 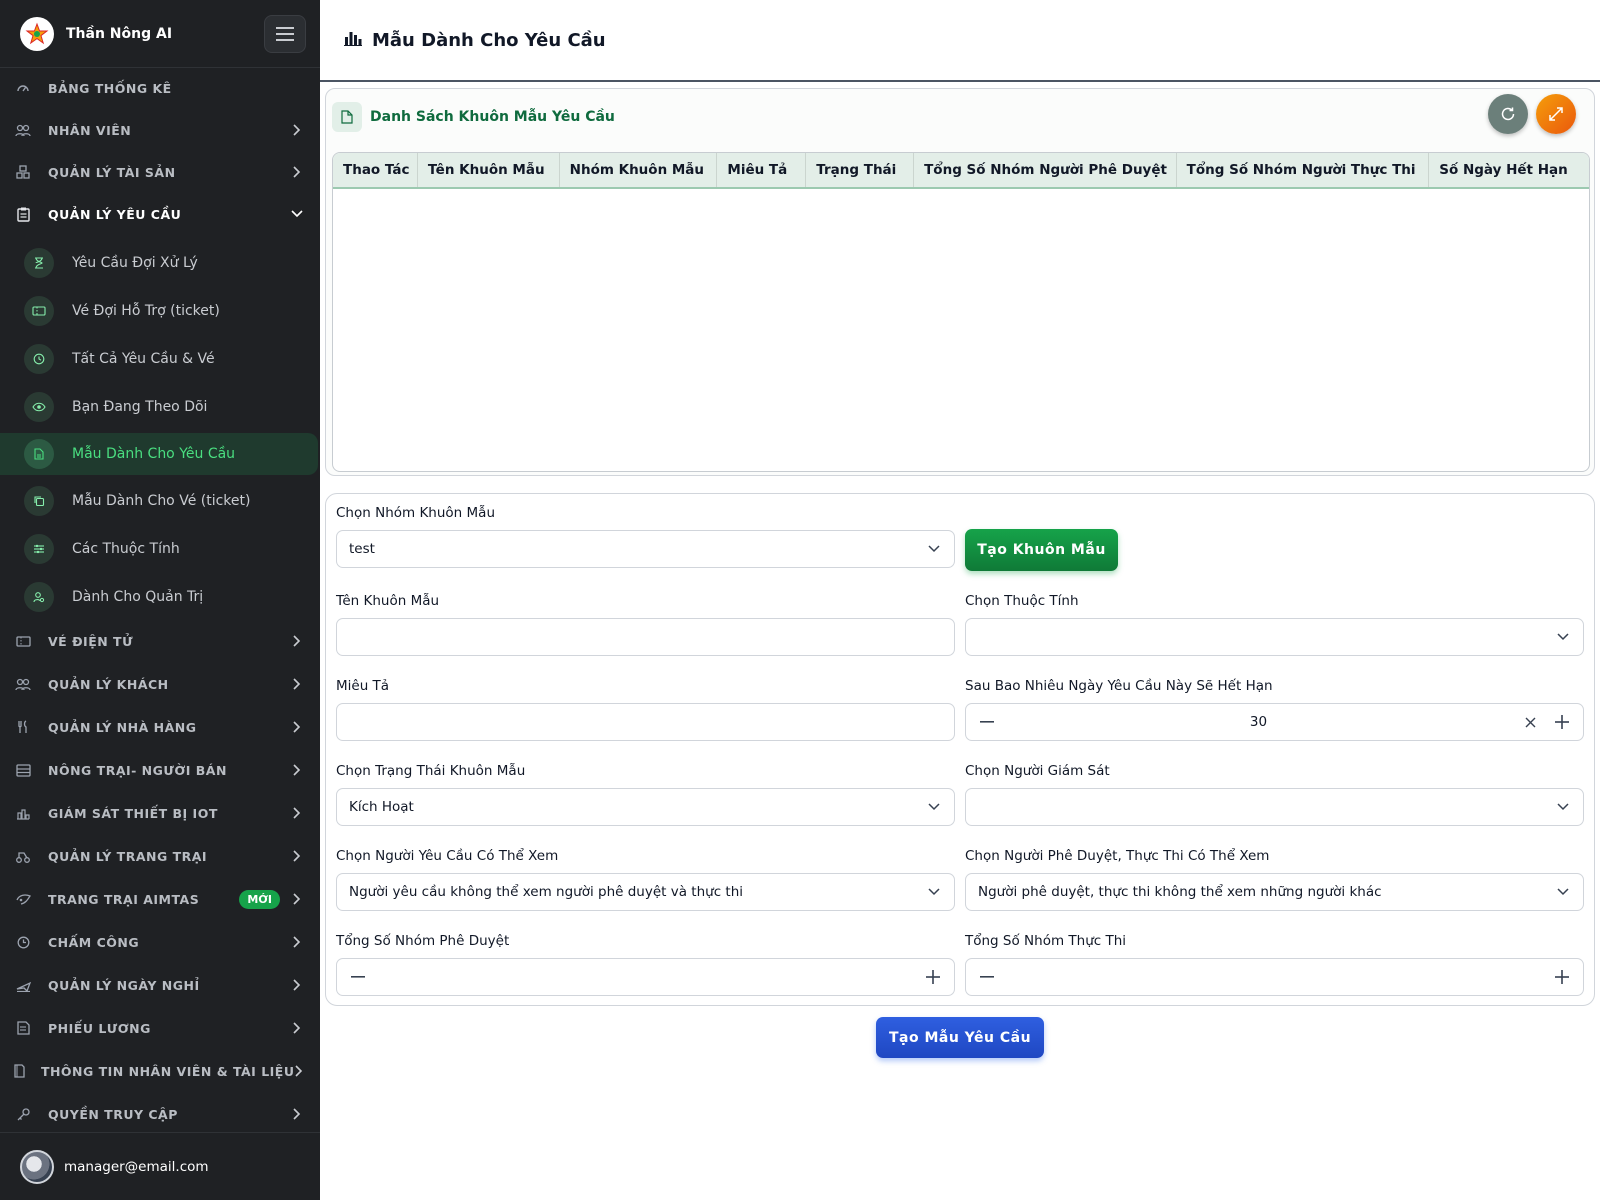 What do you see at coordinates (645, 637) in the screenshot?
I see `name-input` at bounding box center [645, 637].